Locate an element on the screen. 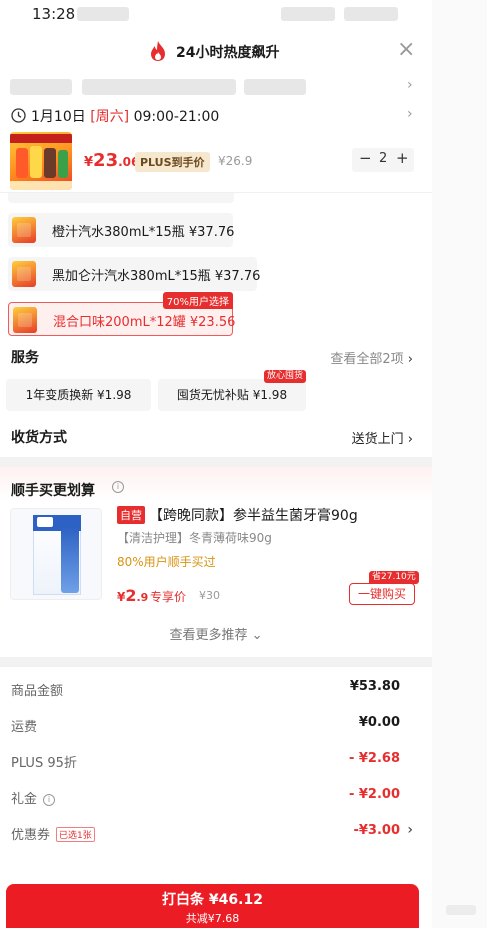 Image resolution: width=487 pixels, height=928 pixels. summary-freight-row: 运费 ¥0.00 is located at coordinates (216, 725).